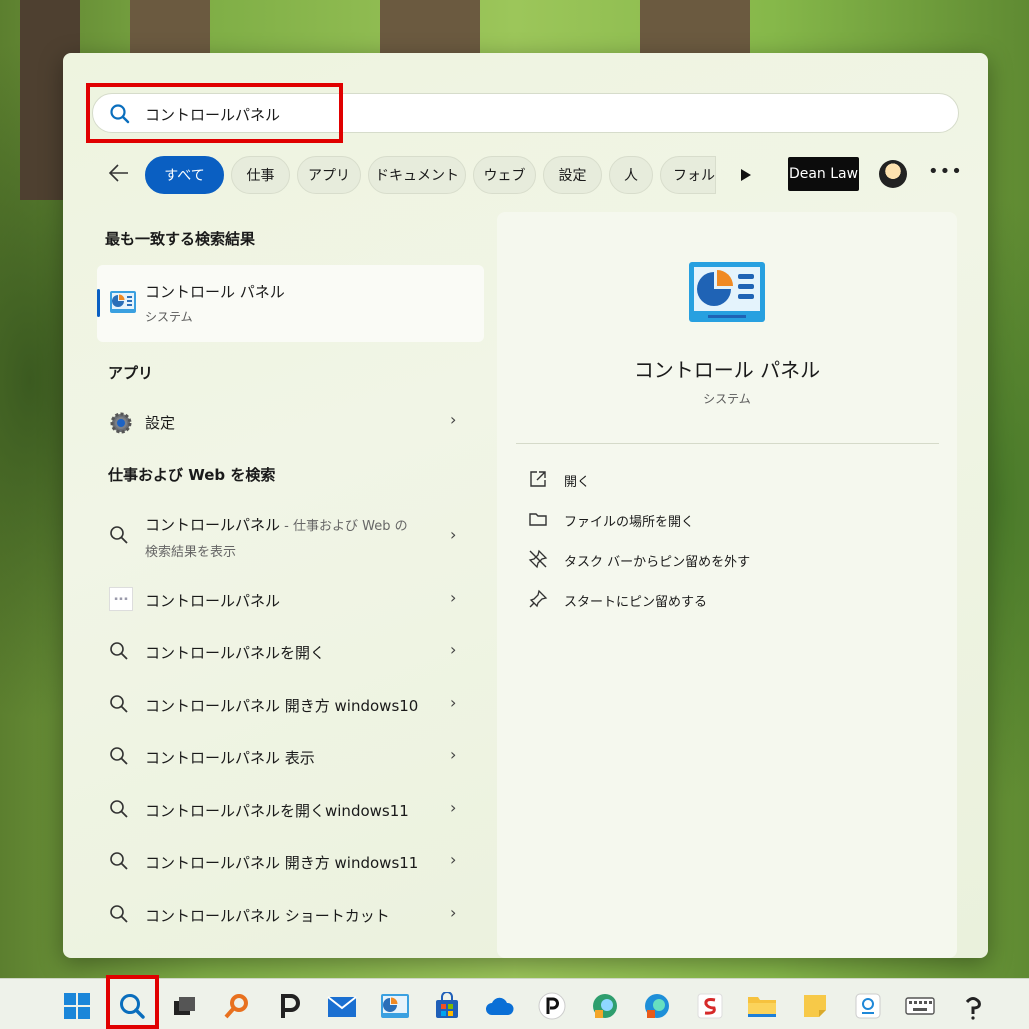 The image size is (1029, 1029). What do you see at coordinates (169, 317) in the screenshot?
I see `best-match-subtitle: システム` at bounding box center [169, 317].